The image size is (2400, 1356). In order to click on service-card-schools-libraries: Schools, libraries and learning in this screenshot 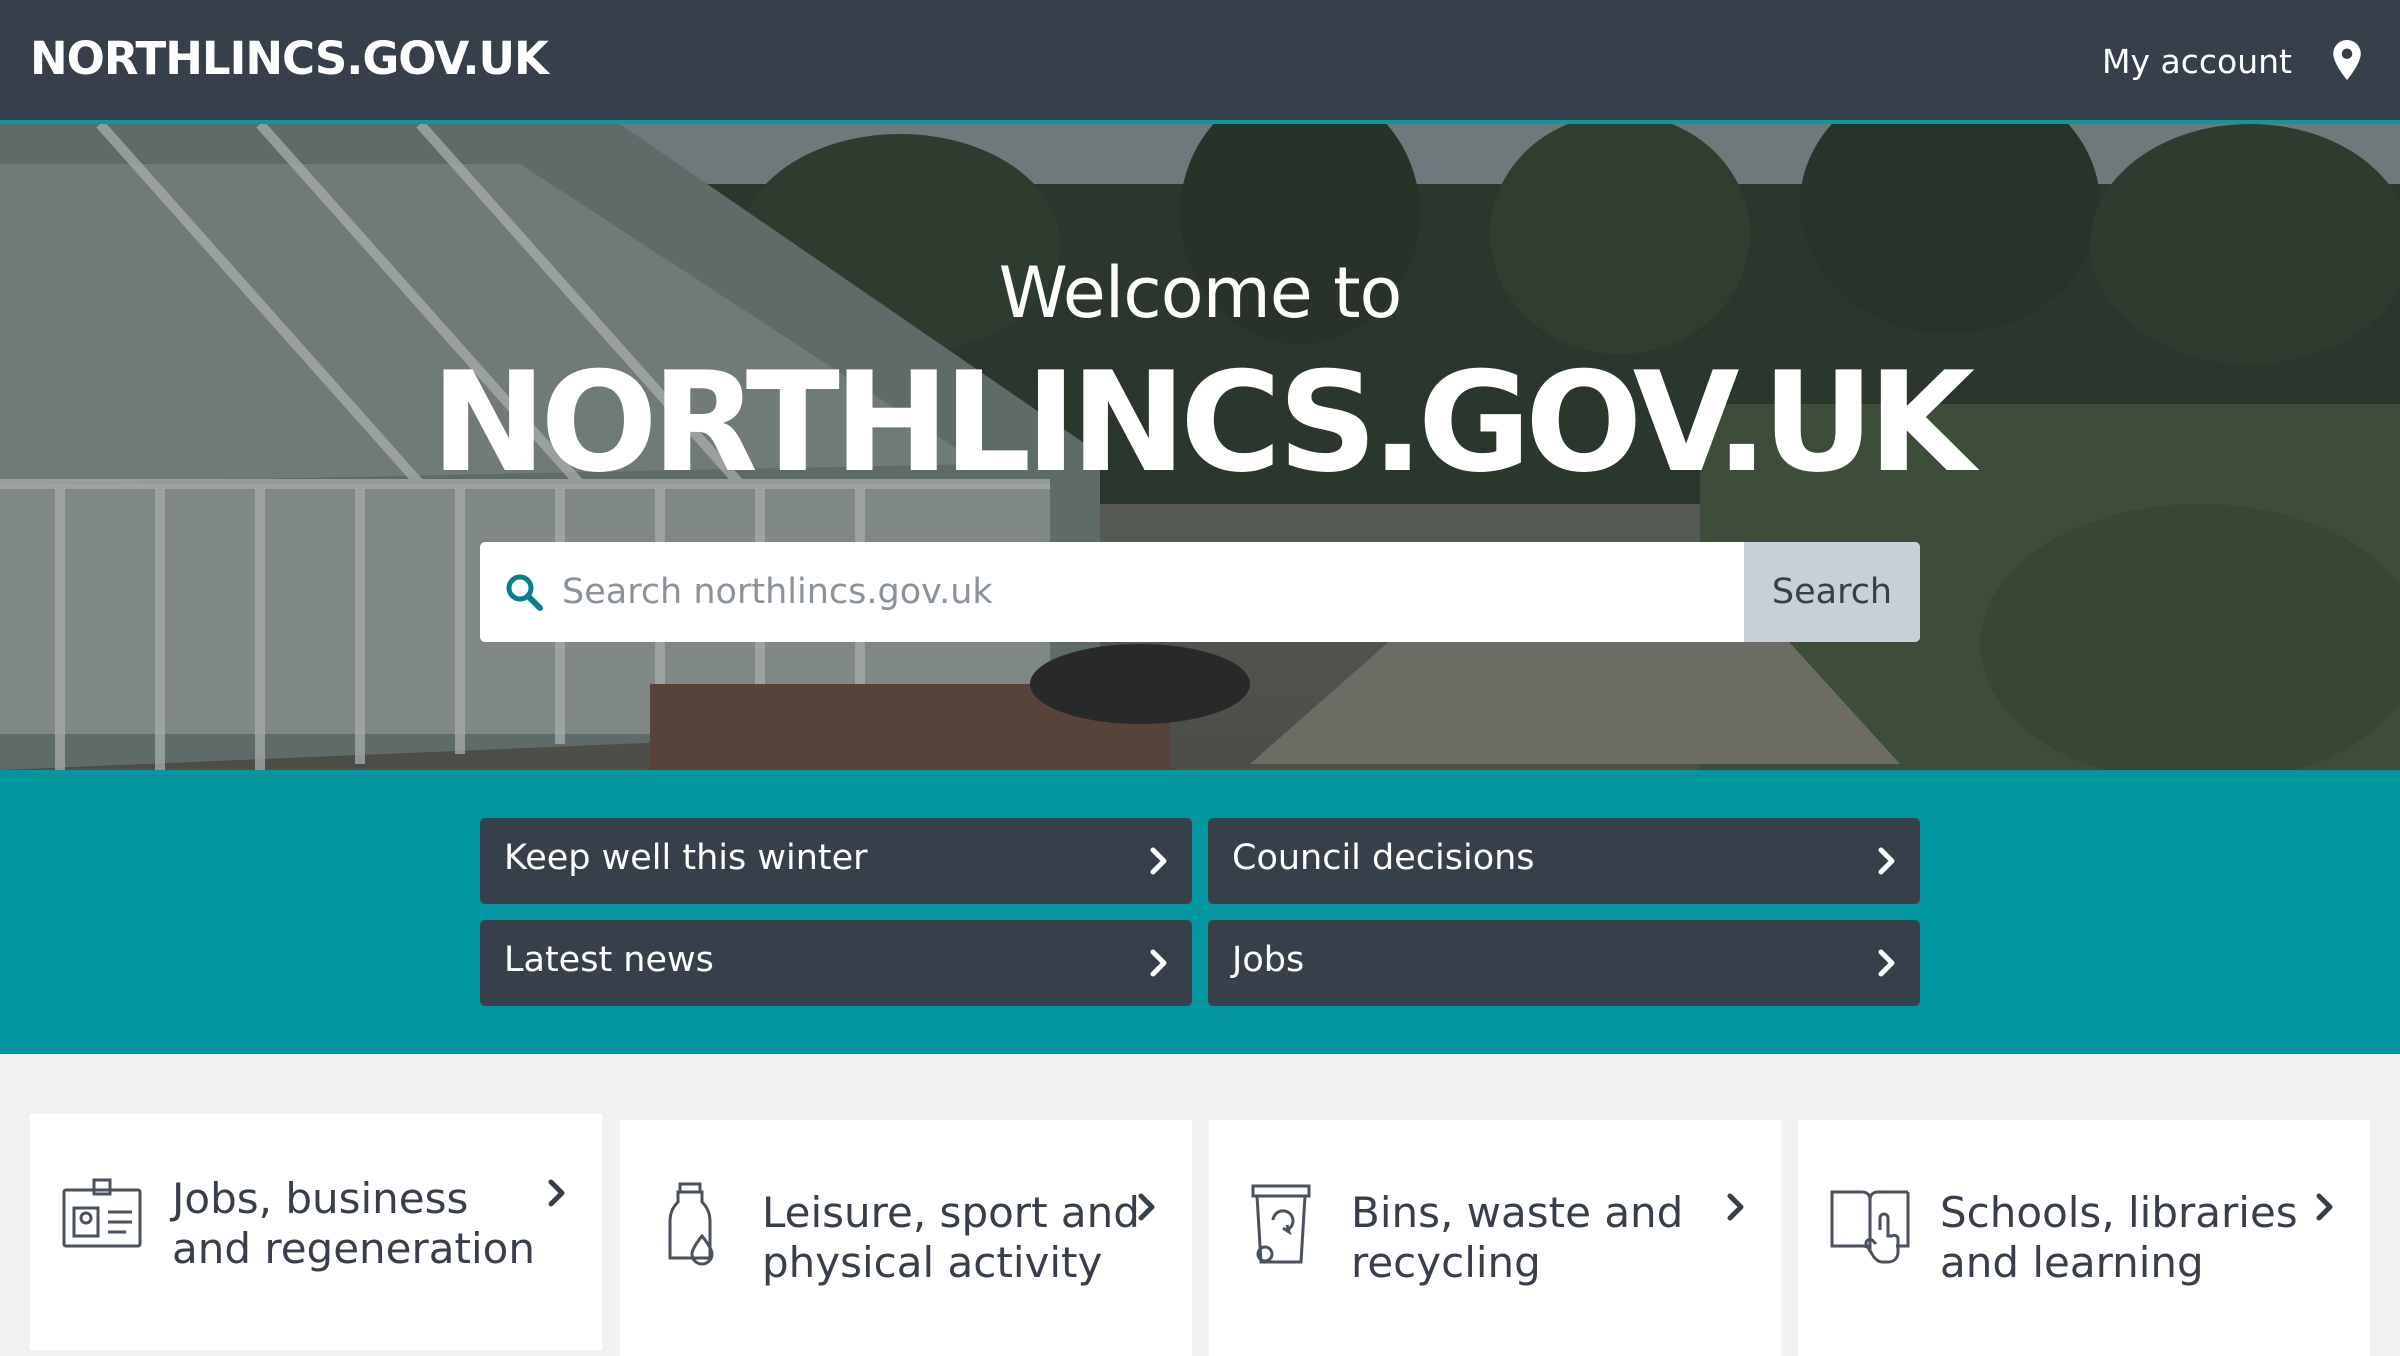, I will do `click(2084, 1238)`.